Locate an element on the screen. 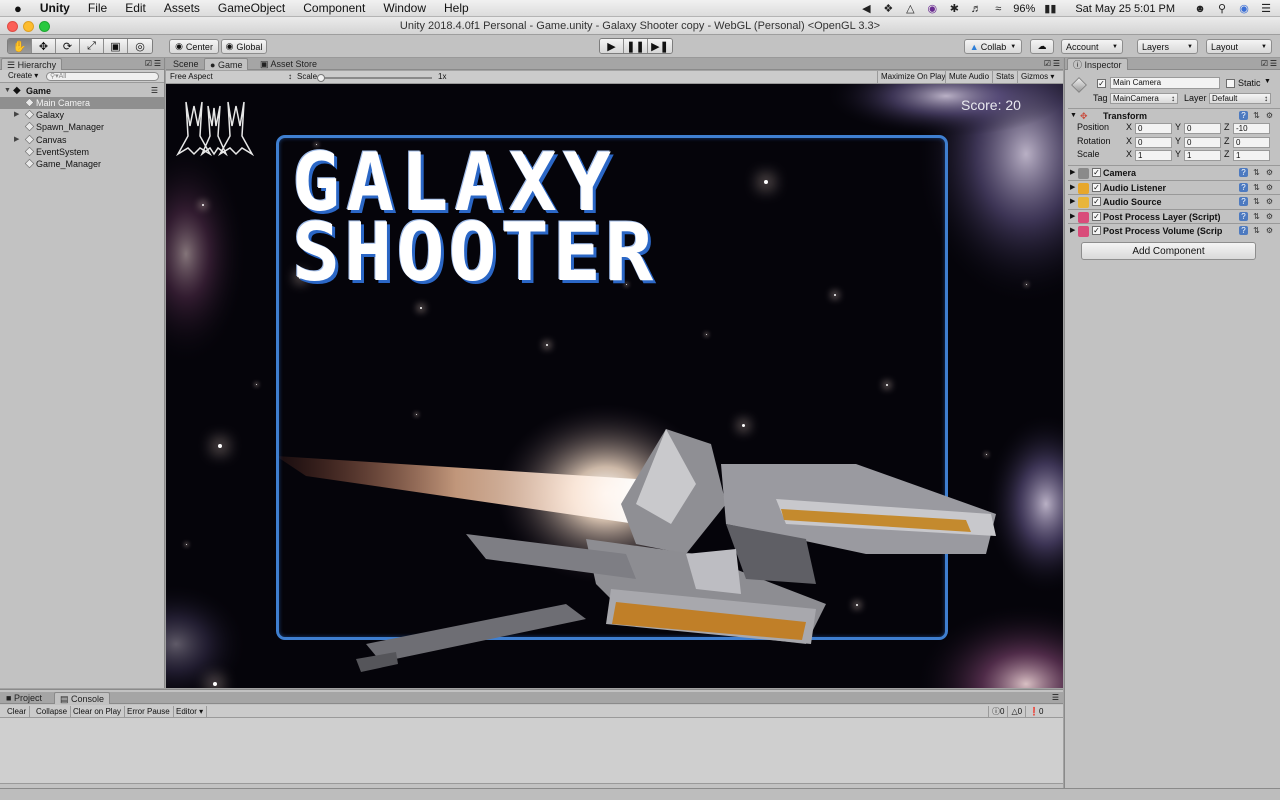 Image resolution: width=1280 pixels, height=800 pixels. play-button-icon: ▶ is located at coordinates (612, 46).